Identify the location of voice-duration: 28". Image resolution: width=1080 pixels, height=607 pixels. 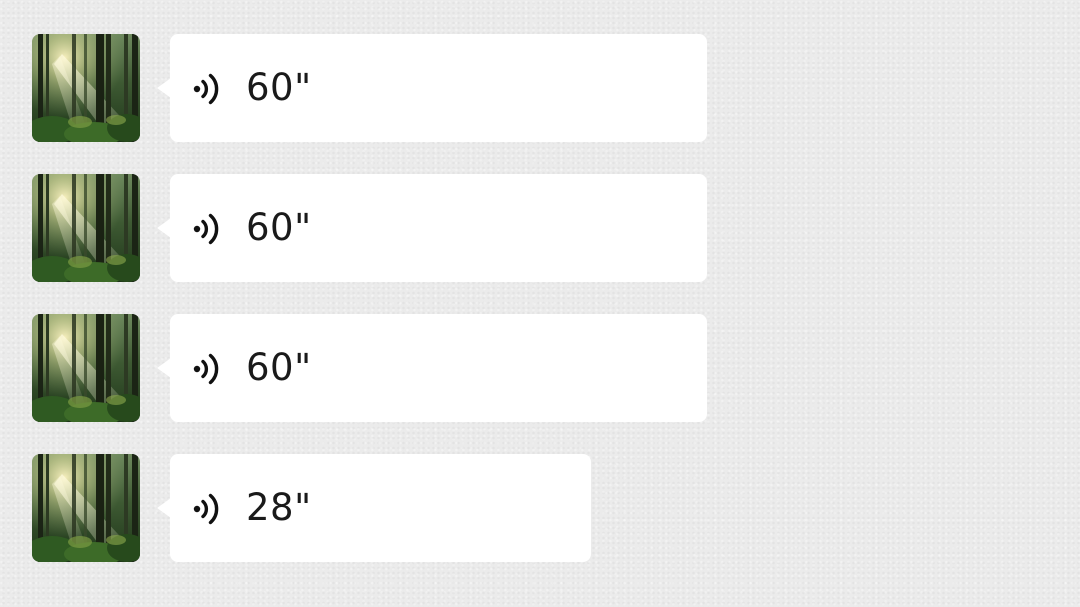
(279, 507).